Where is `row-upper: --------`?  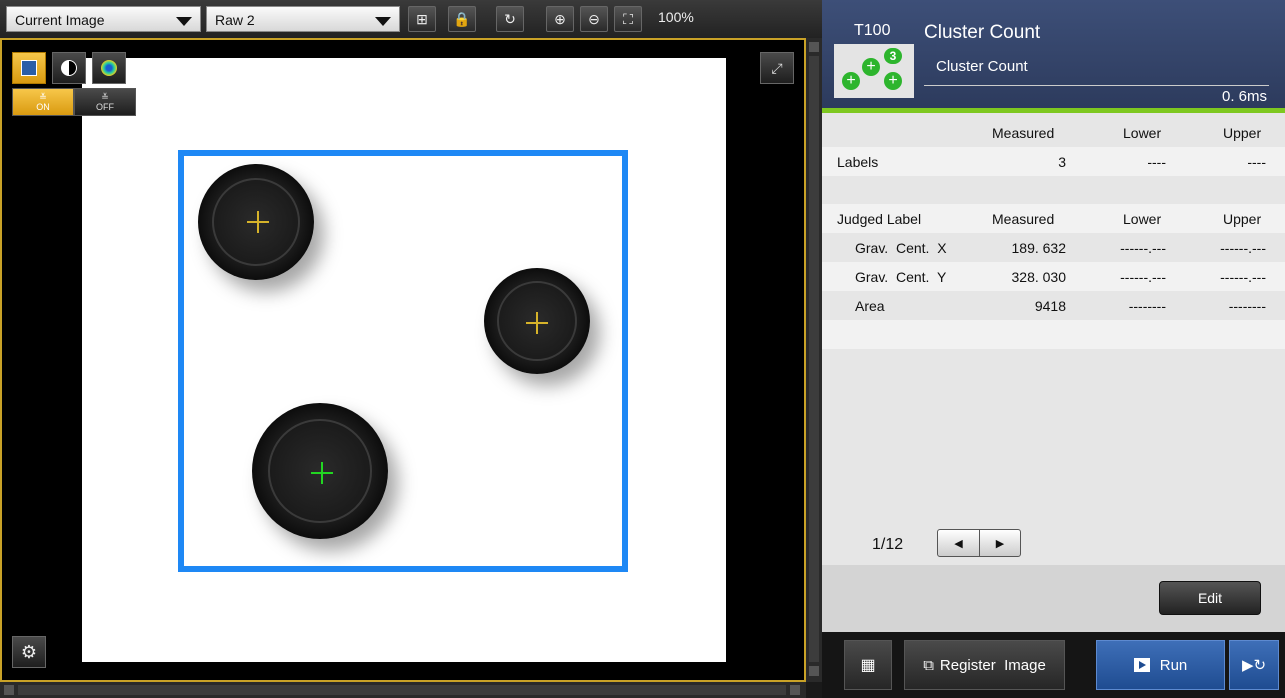 row-upper: -------- is located at coordinates (1247, 306).